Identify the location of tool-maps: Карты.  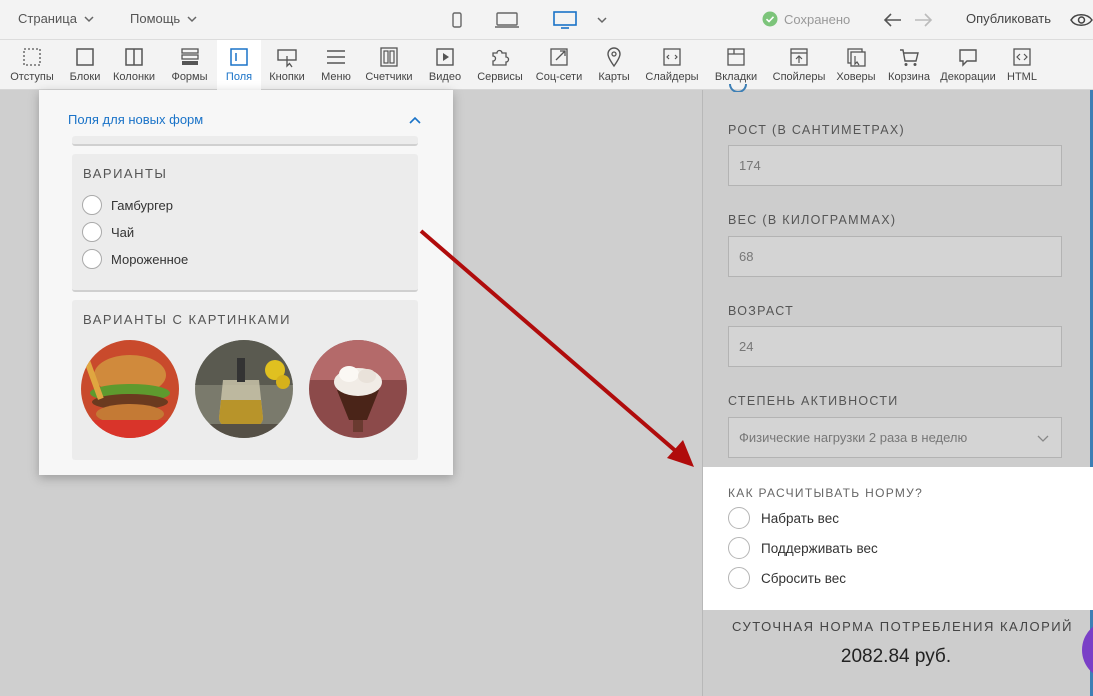
(614, 65).